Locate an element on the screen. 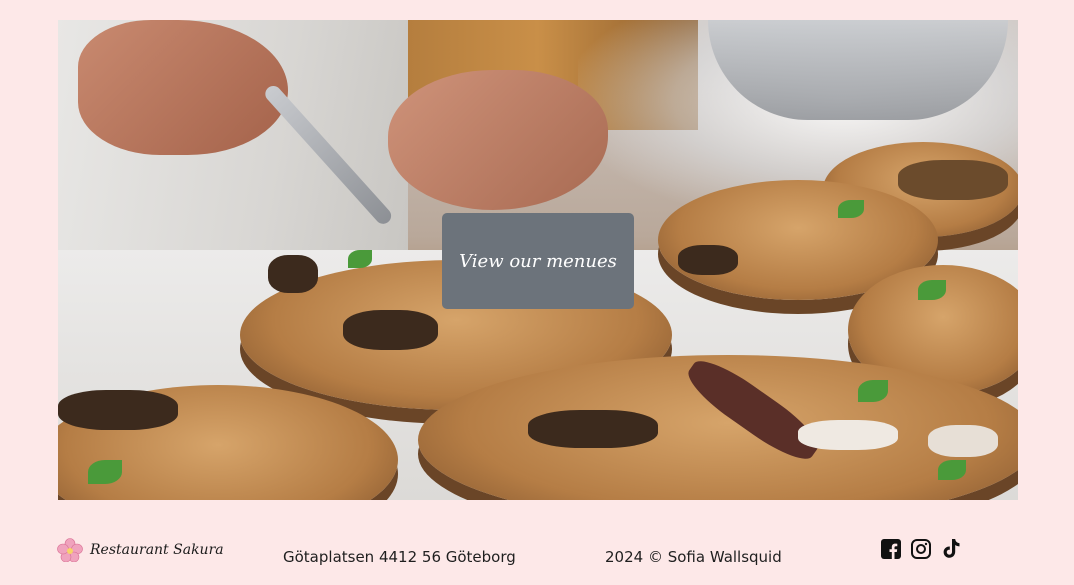  footer-copyright: 2024 © Sofia Wallsquid is located at coordinates (693, 557).